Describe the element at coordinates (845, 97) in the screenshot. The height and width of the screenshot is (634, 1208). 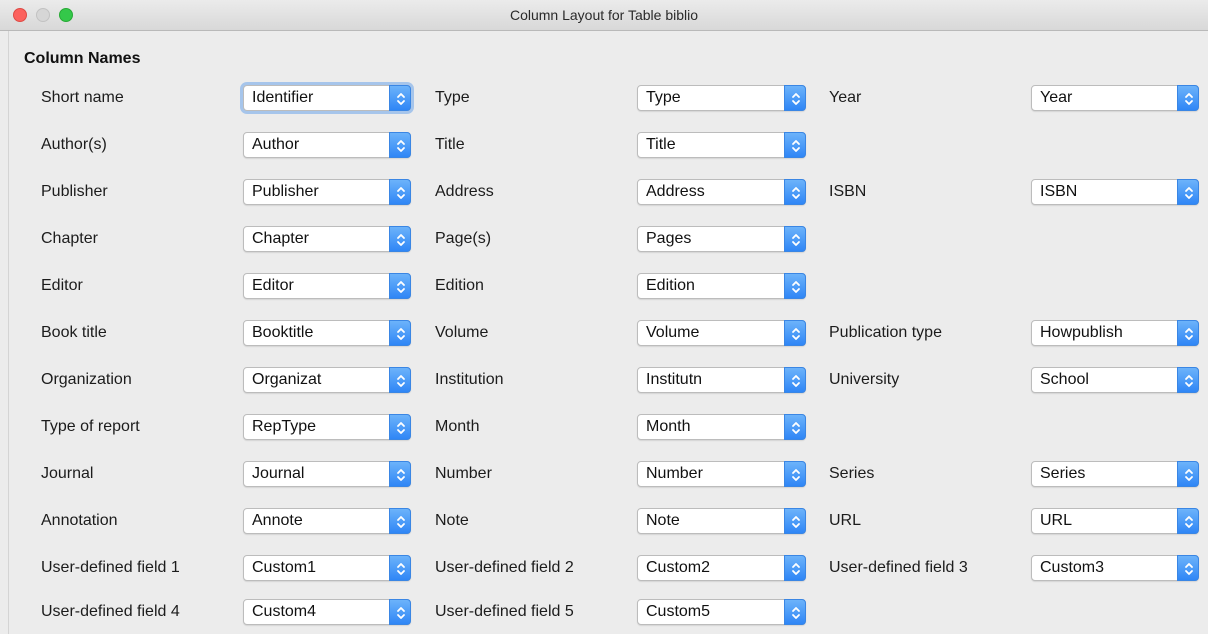
I see `label-year: Year` at that location.